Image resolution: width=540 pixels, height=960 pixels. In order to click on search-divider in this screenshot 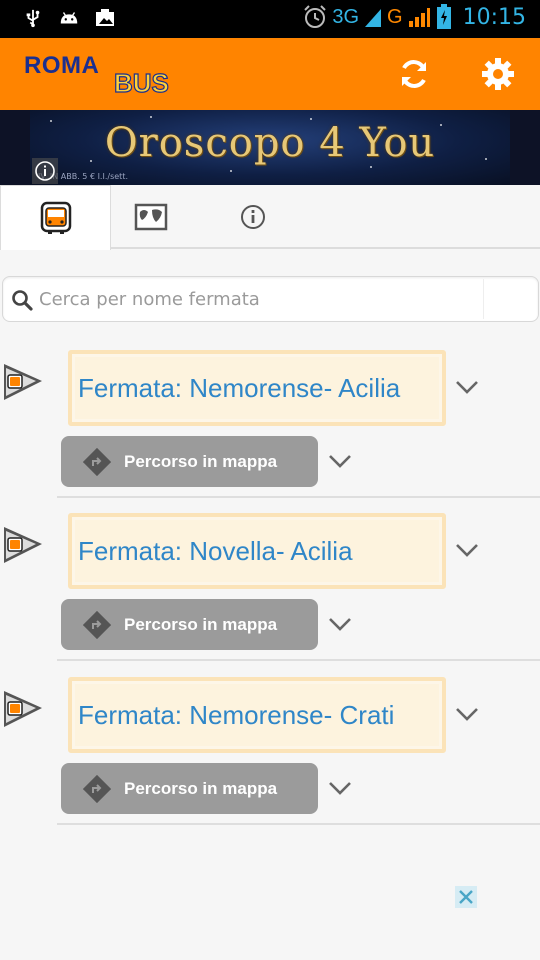, I will do `click(483, 299)`.